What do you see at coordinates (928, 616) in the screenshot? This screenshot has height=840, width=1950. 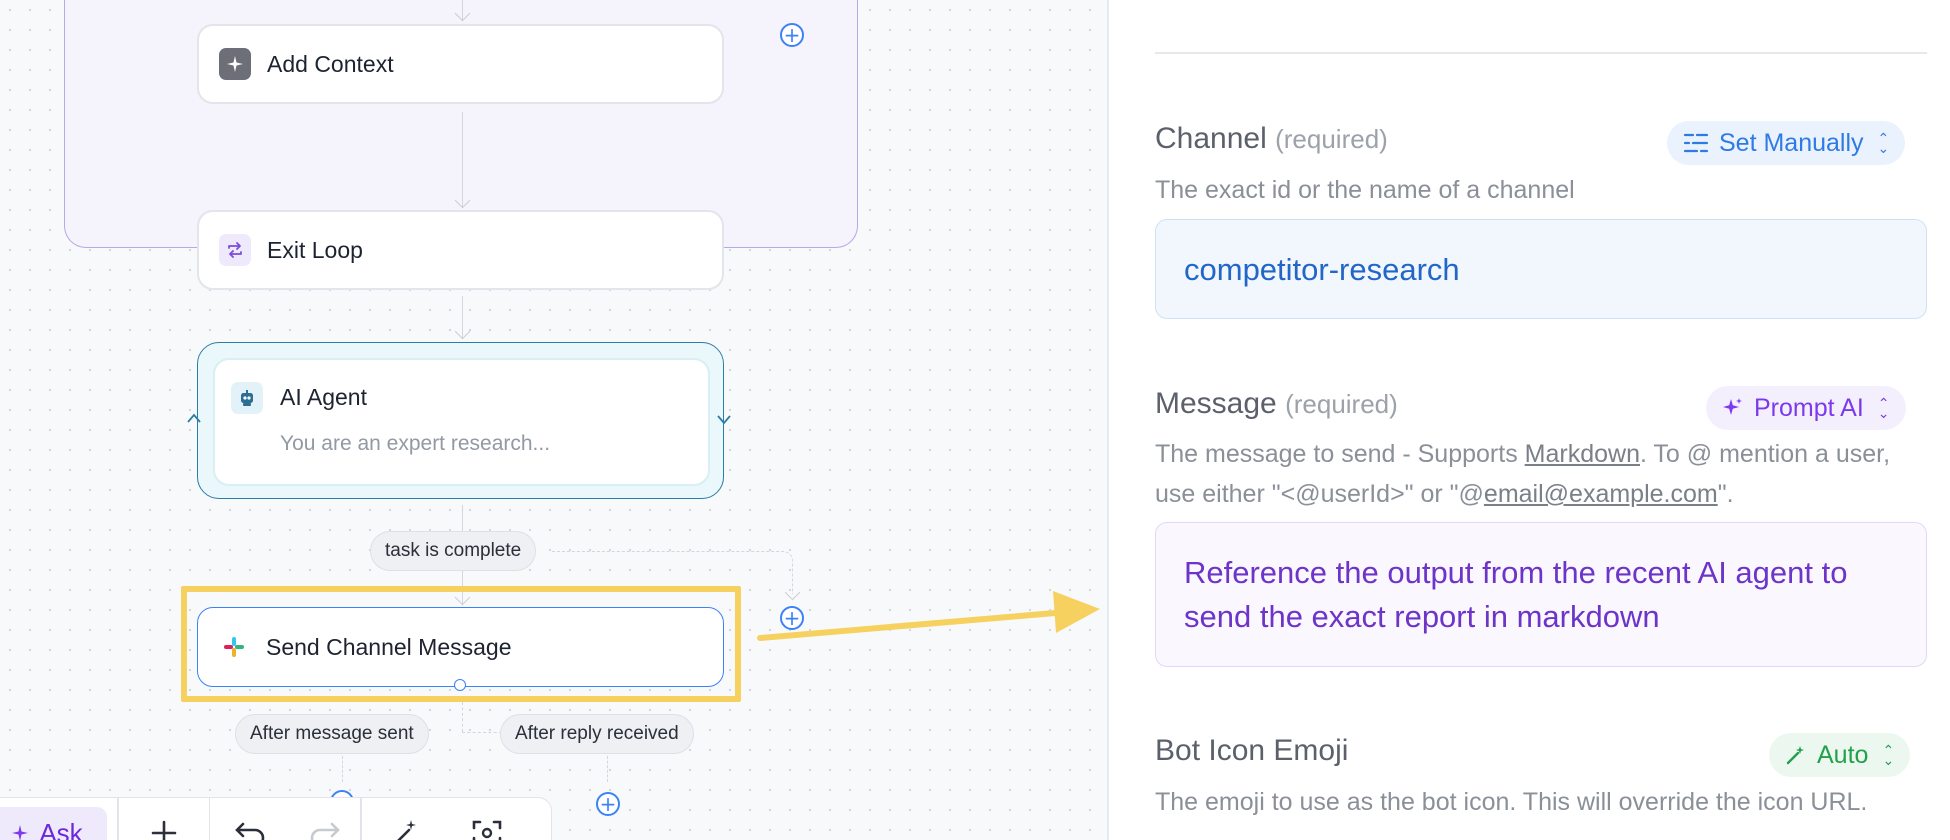 I see `annotation-arrow` at bounding box center [928, 616].